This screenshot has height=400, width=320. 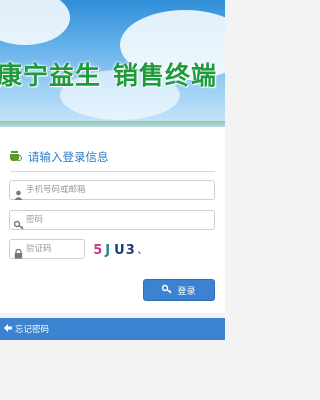 What do you see at coordinates (125, 250) in the screenshot?
I see `captcha-char: U3` at bounding box center [125, 250].